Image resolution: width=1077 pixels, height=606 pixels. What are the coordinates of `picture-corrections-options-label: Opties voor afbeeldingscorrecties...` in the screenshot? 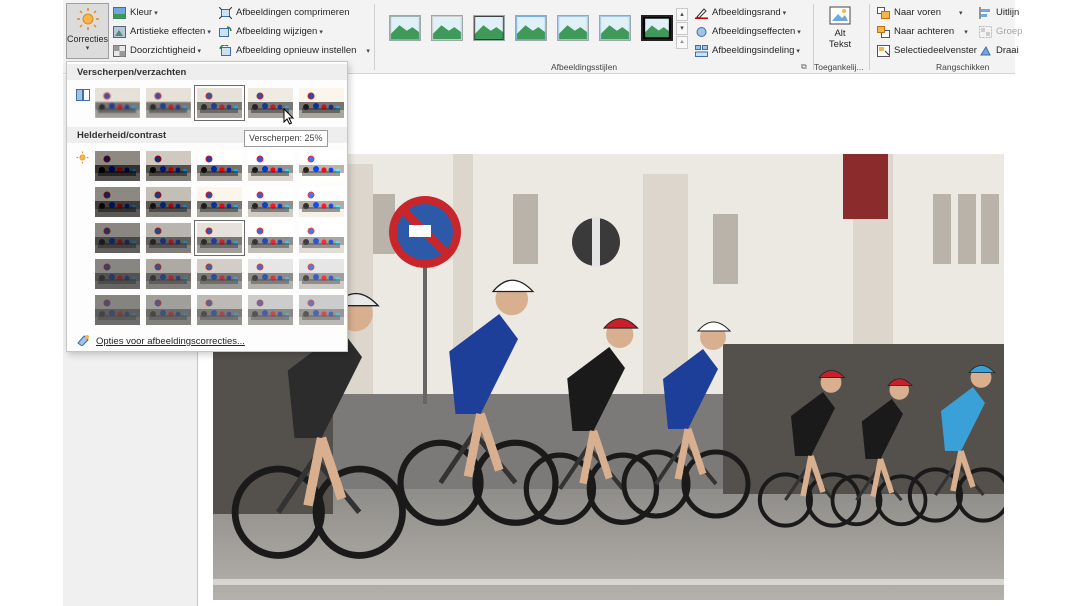 It's located at (170, 341).